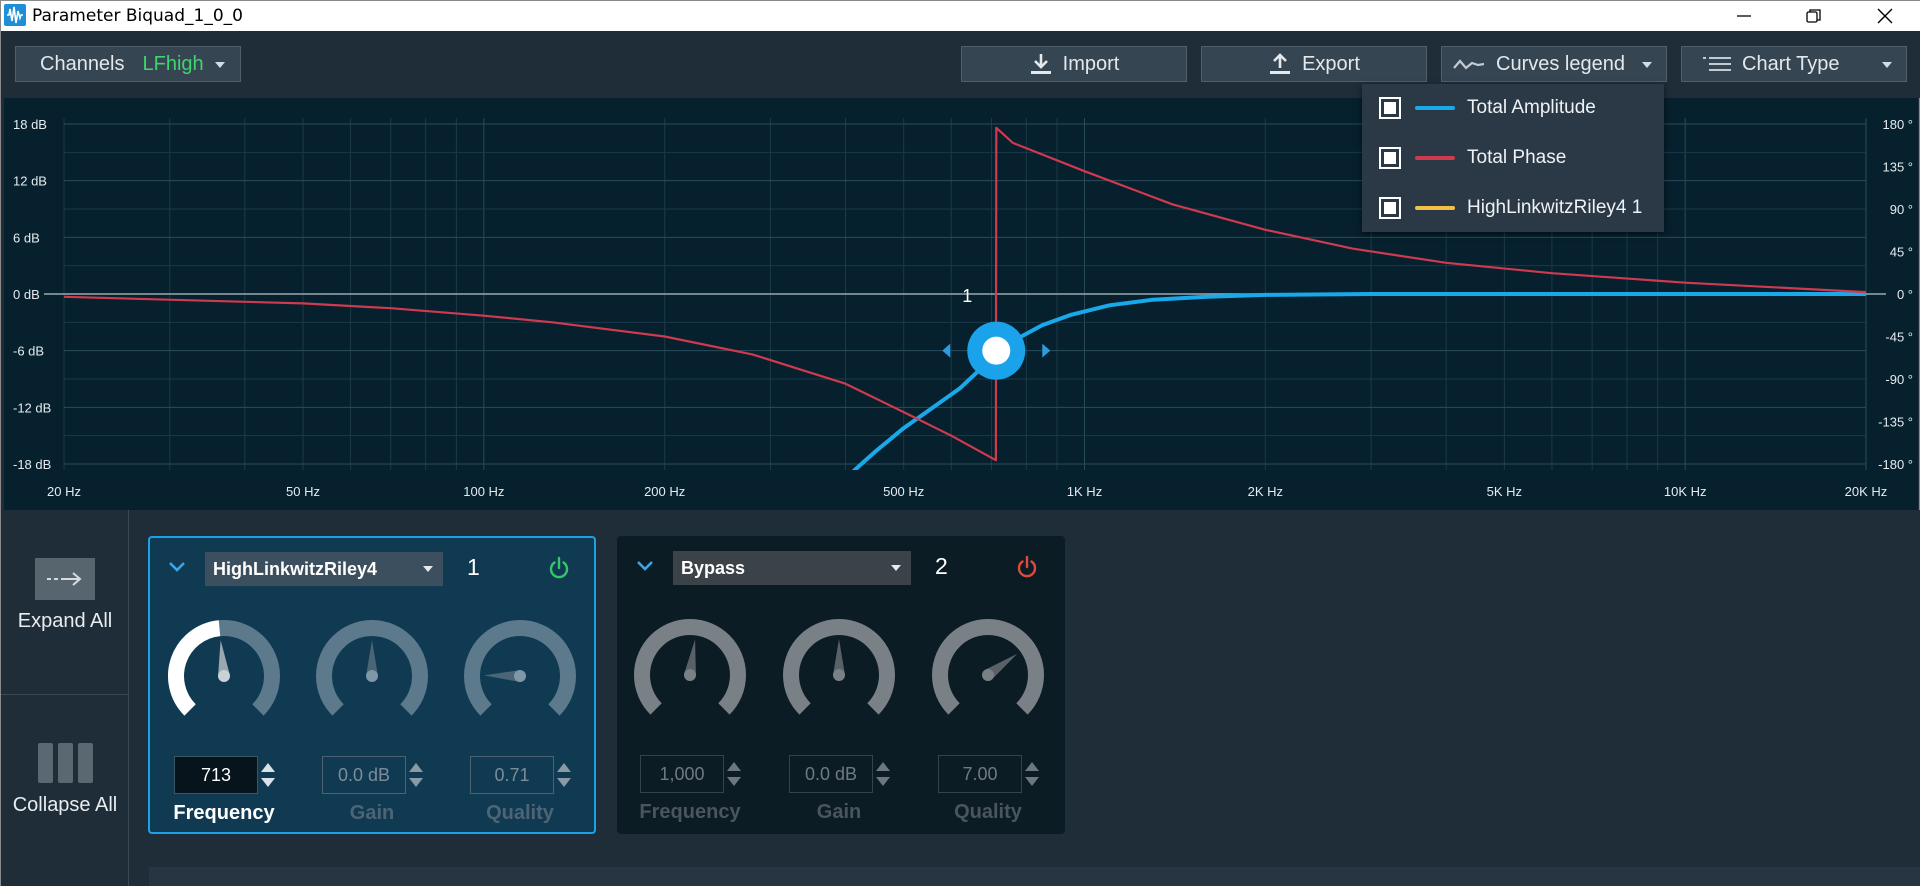 The width and height of the screenshot is (1920, 886). What do you see at coordinates (26, 294) in the screenshot?
I see `y-tick-label-left: 0 dB` at bounding box center [26, 294].